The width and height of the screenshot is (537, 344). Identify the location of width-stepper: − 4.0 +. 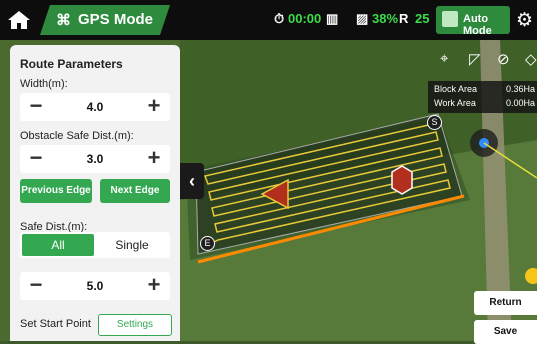
(95, 107).